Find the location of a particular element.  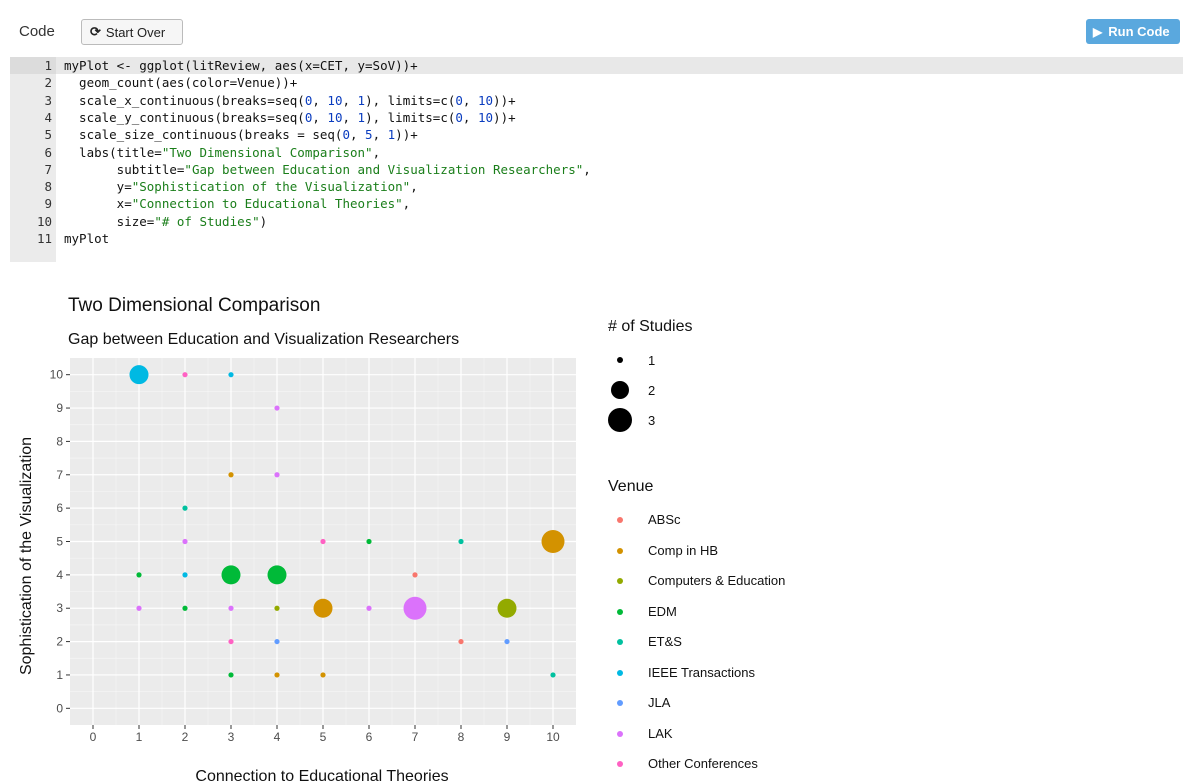

venue-legend-label: IEEE Transactions is located at coordinates (701, 672).